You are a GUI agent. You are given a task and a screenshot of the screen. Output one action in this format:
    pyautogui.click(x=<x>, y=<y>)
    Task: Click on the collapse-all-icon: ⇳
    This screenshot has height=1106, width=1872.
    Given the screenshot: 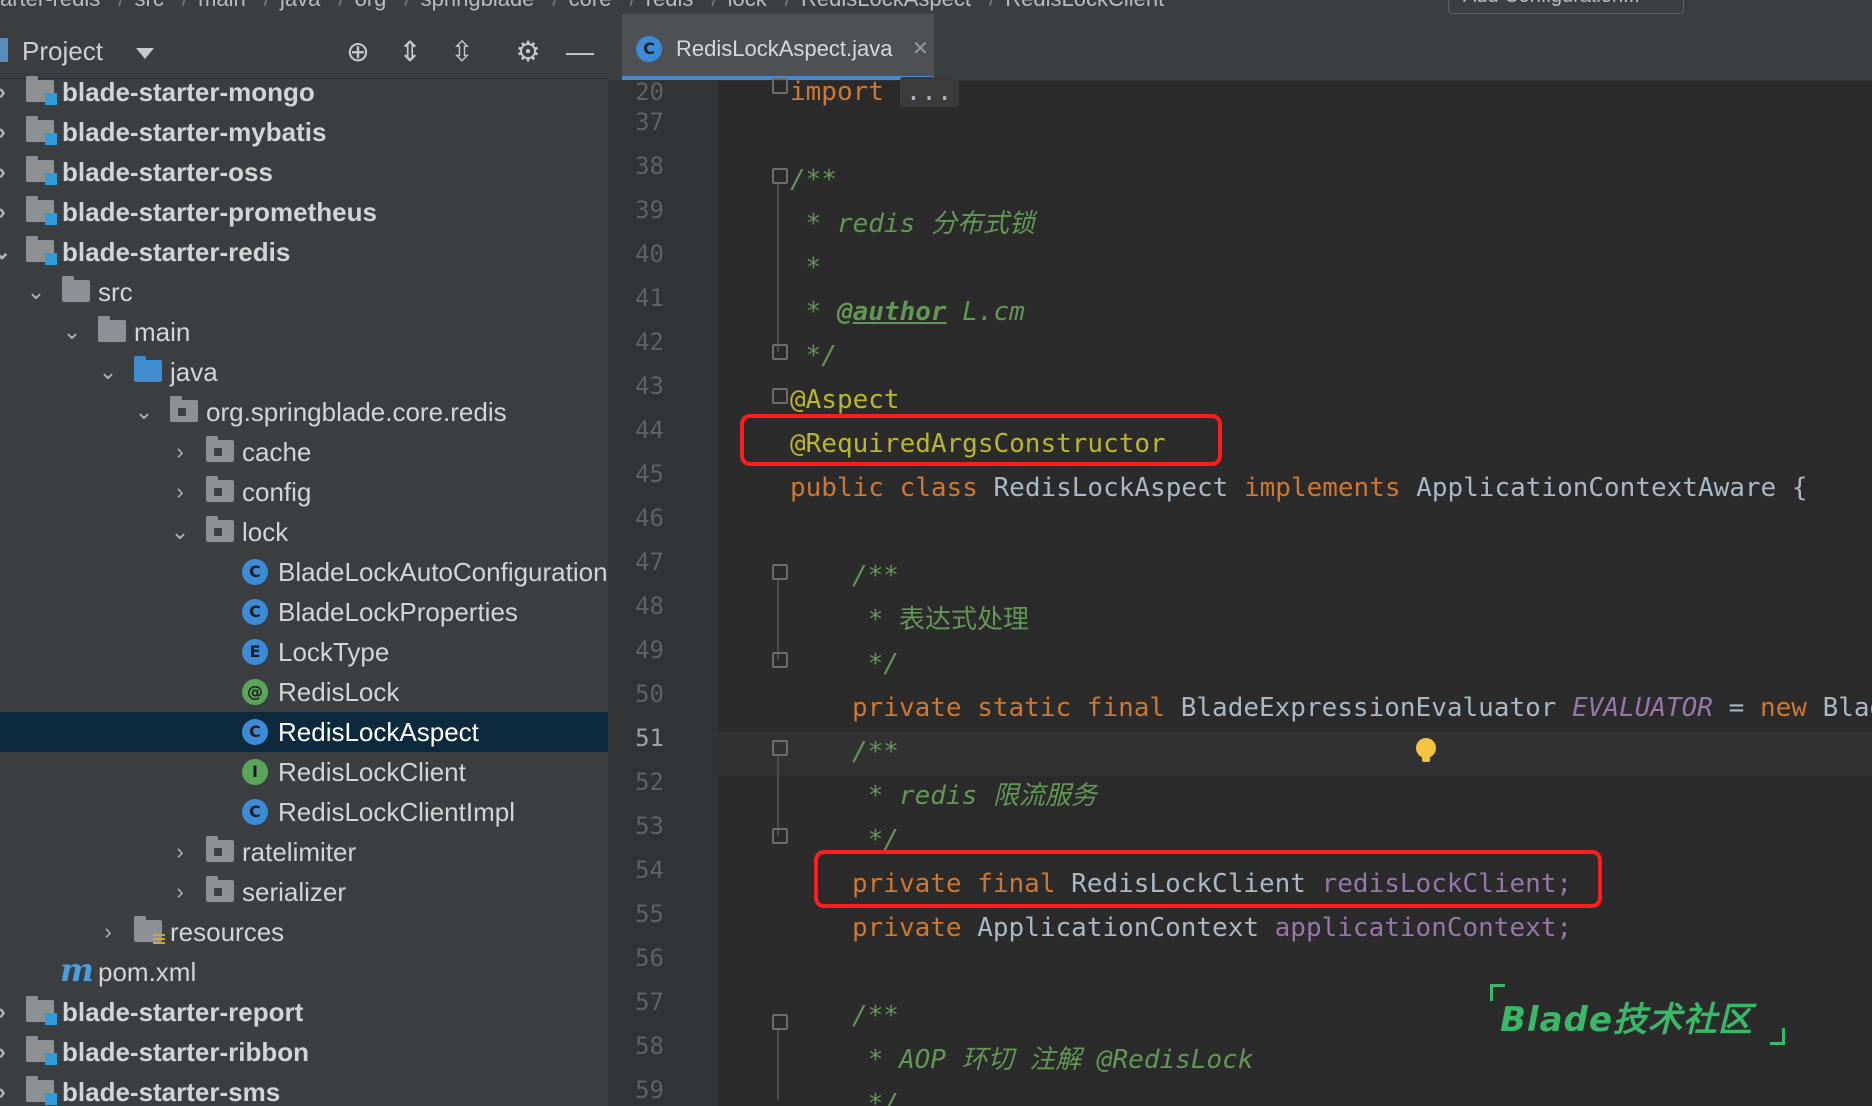 What is the action you would take?
    pyautogui.click(x=462, y=52)
    